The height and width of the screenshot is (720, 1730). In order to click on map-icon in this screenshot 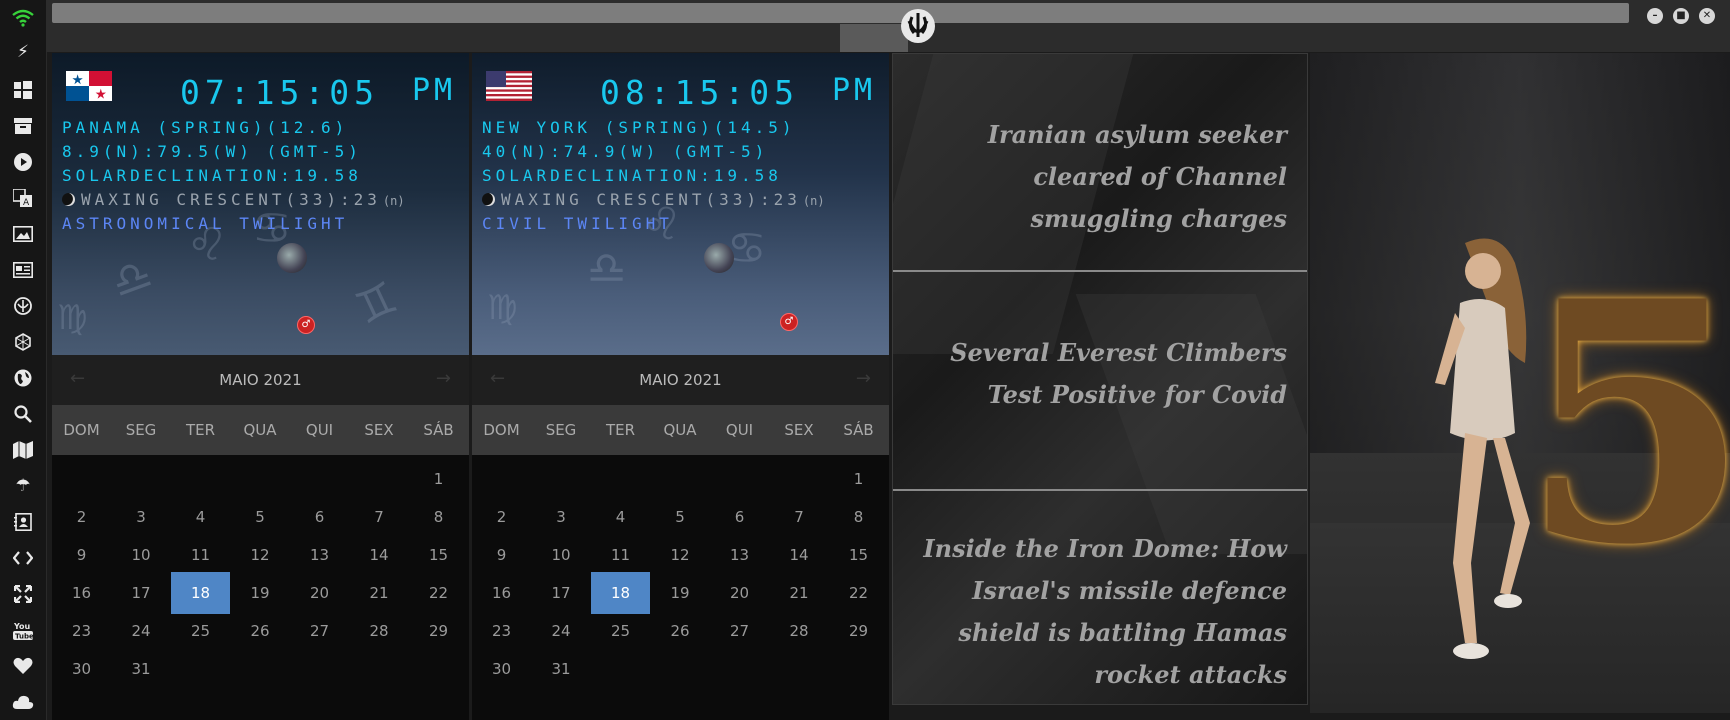, I will do `click(23, 450)`.